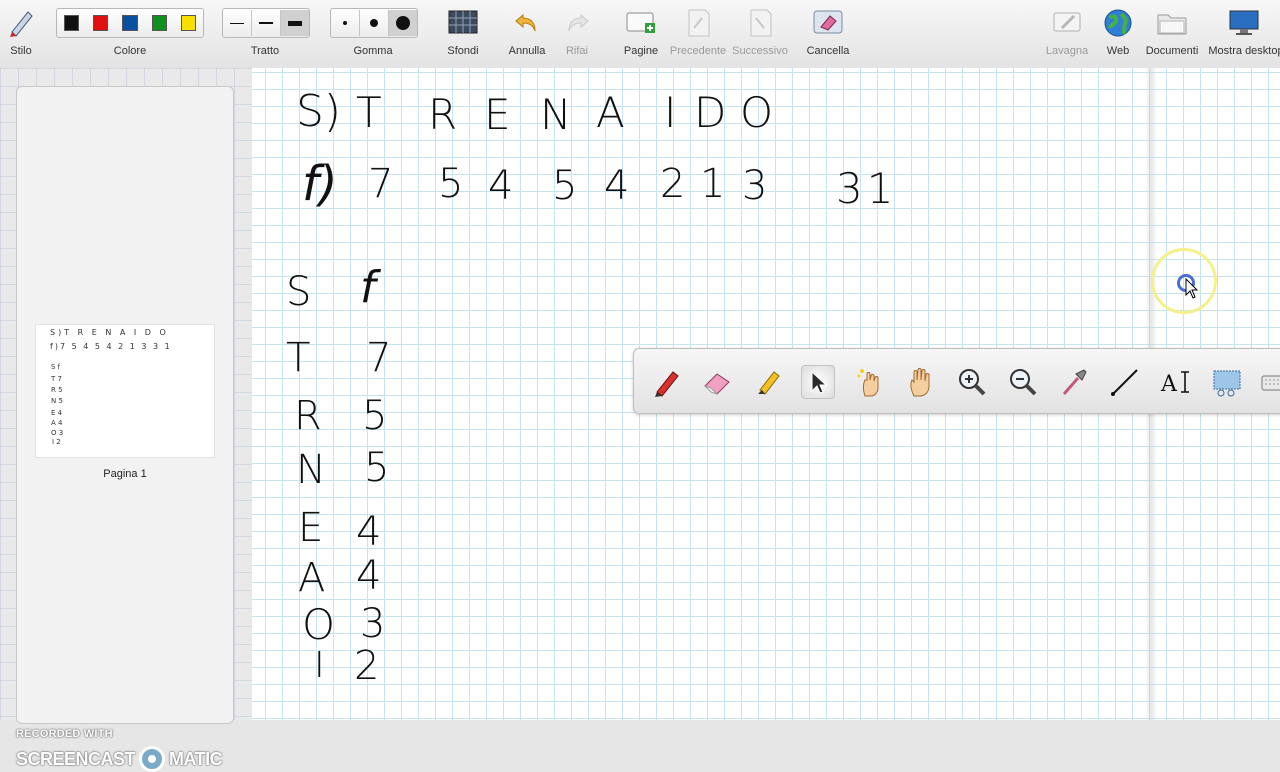 The image size is (1280, 772). I want to click on table-right-cell: 4, so click(369, 532).